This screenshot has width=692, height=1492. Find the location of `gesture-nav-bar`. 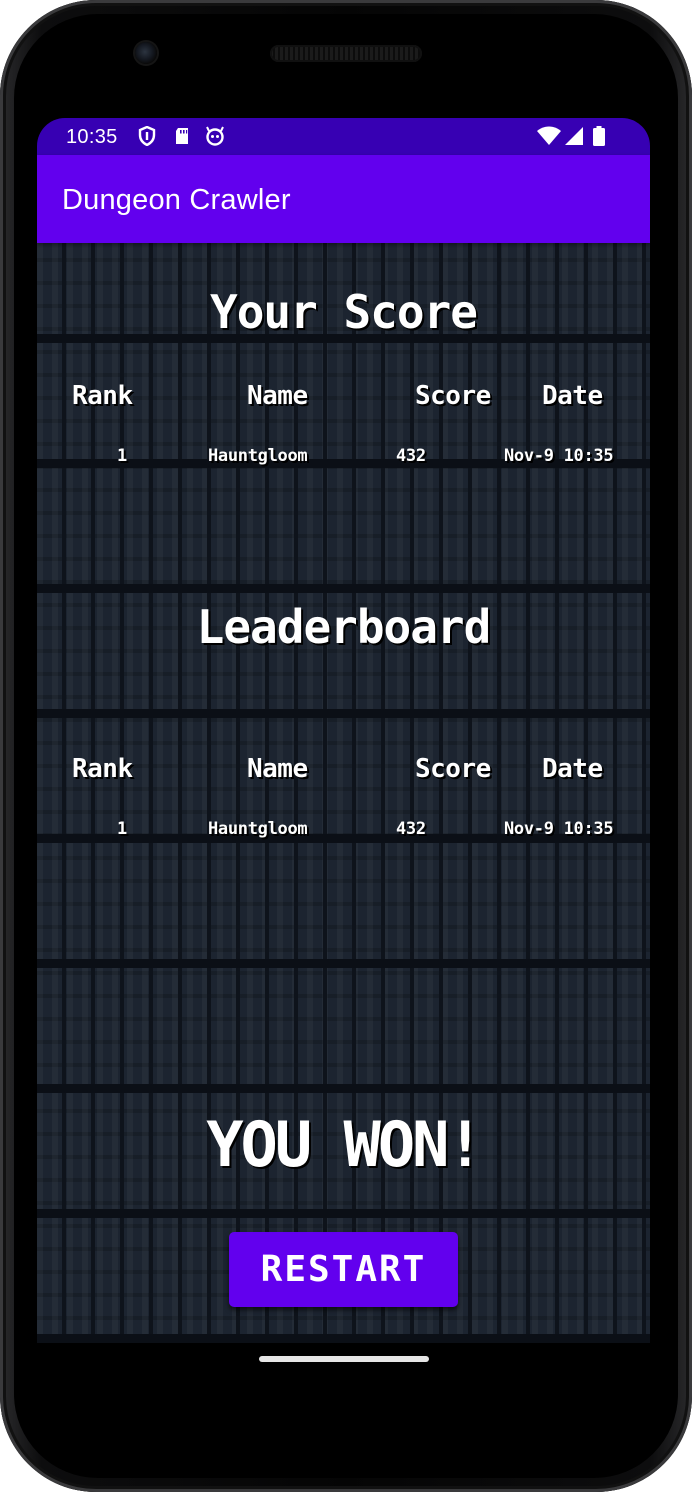

gesture-nav-bar is located at coordinates (343, 1365).